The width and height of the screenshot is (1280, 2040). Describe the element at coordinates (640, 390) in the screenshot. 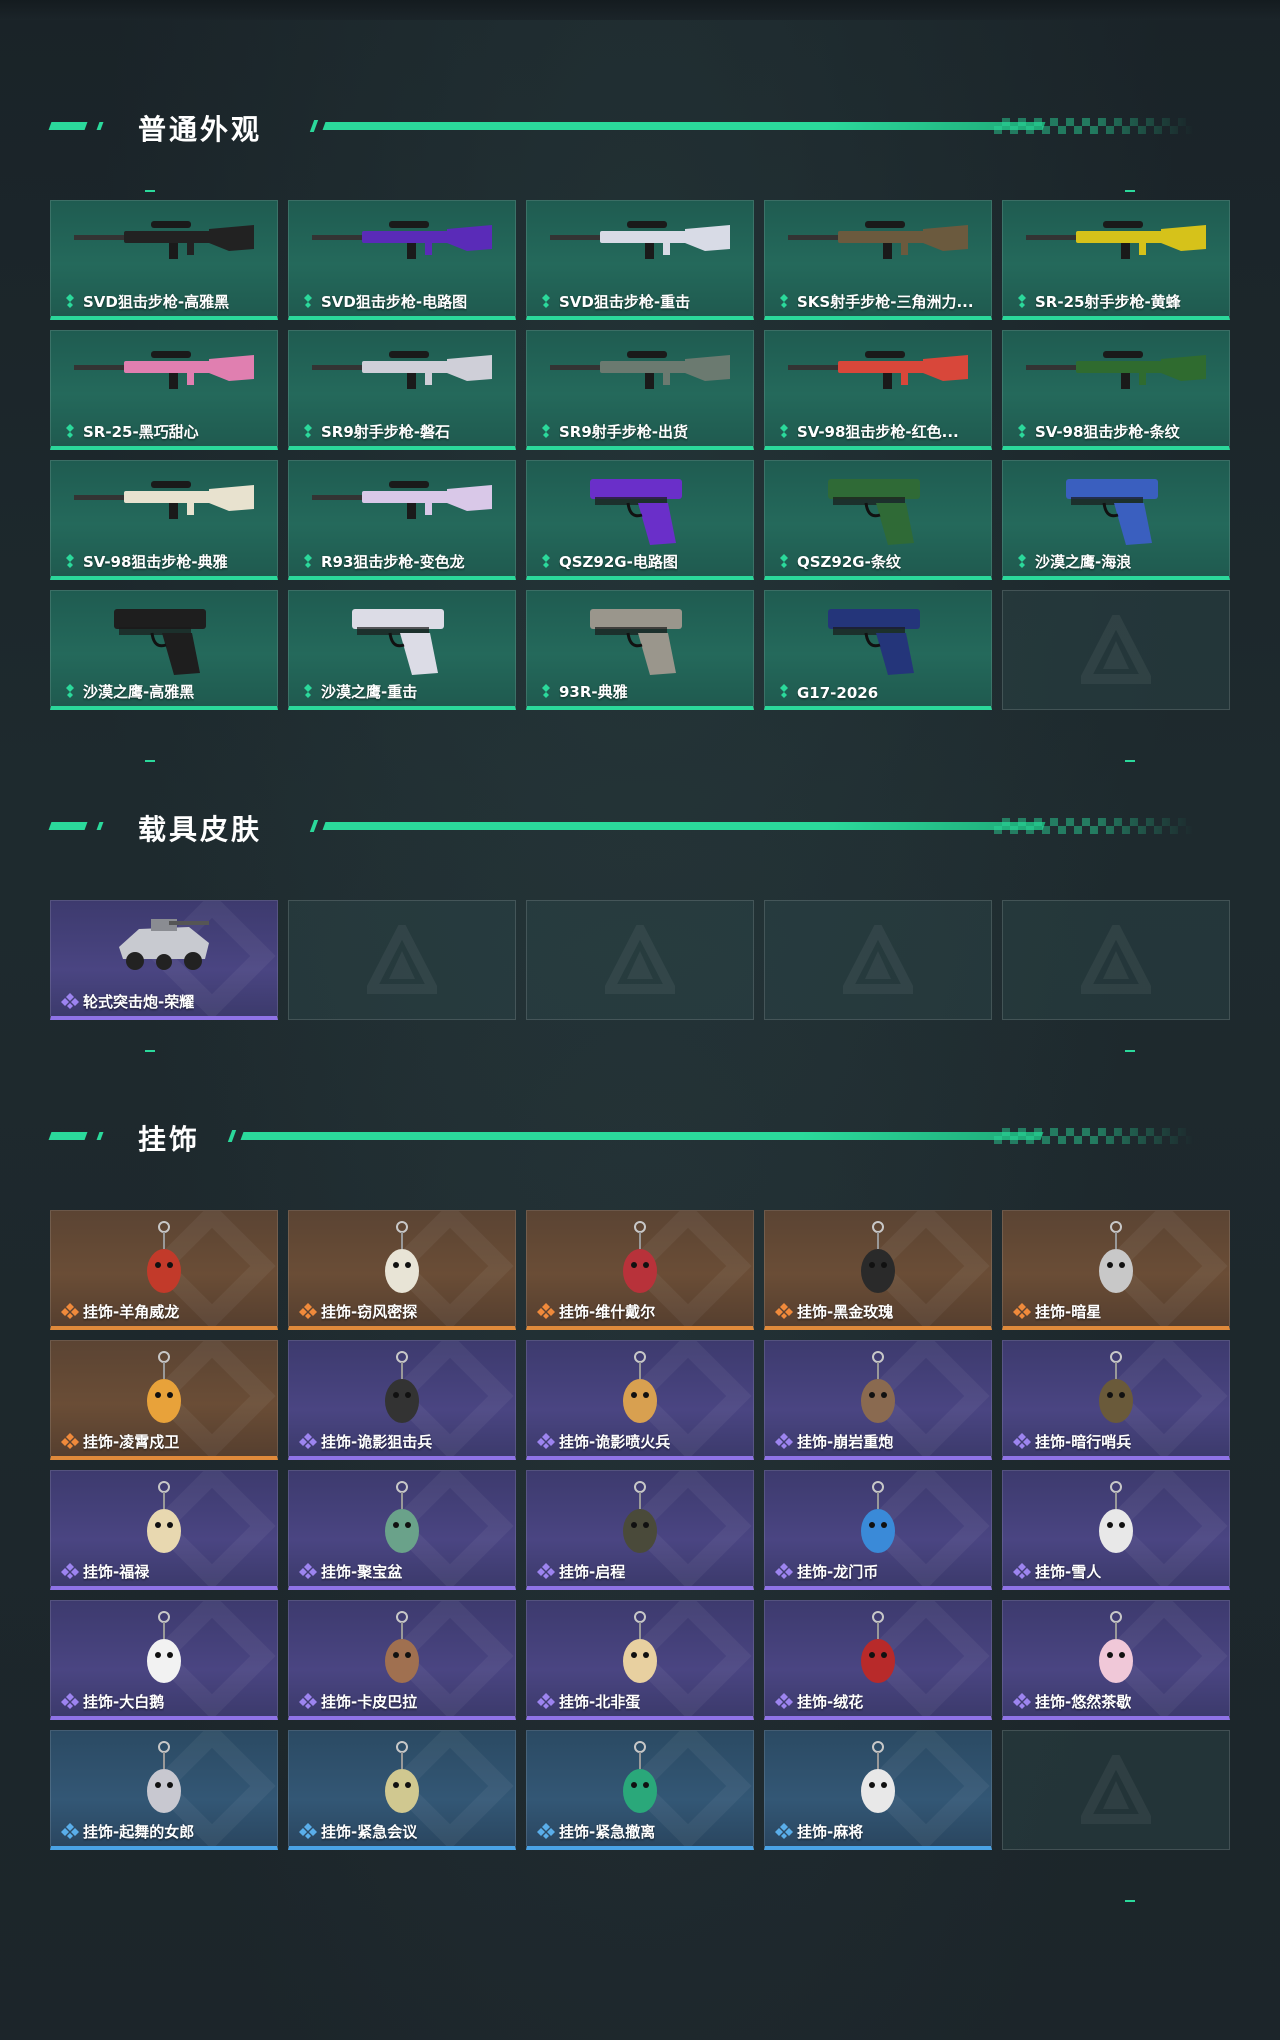

I see `item-card: SR9射手步枪-出货` at that location.